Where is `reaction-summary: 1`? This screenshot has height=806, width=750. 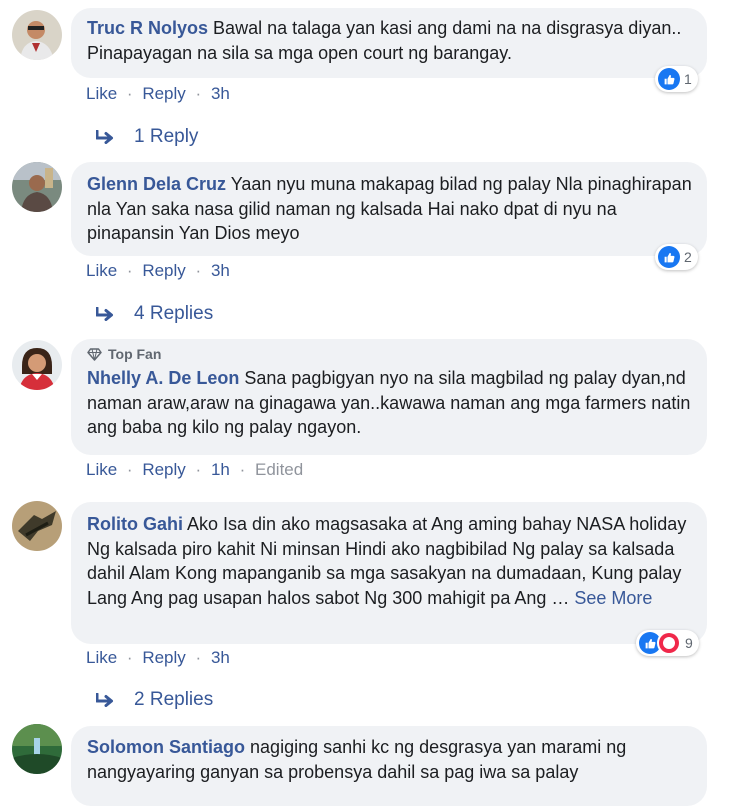 reaction-summary: 1 is located at coordinates (676, 79).